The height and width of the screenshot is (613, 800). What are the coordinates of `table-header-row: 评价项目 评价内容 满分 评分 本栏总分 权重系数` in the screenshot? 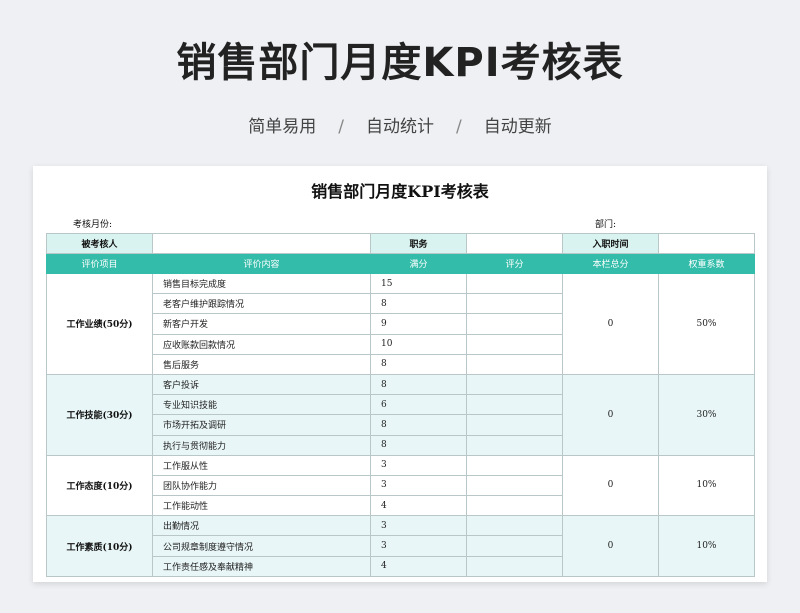 It's located at (400, 263).